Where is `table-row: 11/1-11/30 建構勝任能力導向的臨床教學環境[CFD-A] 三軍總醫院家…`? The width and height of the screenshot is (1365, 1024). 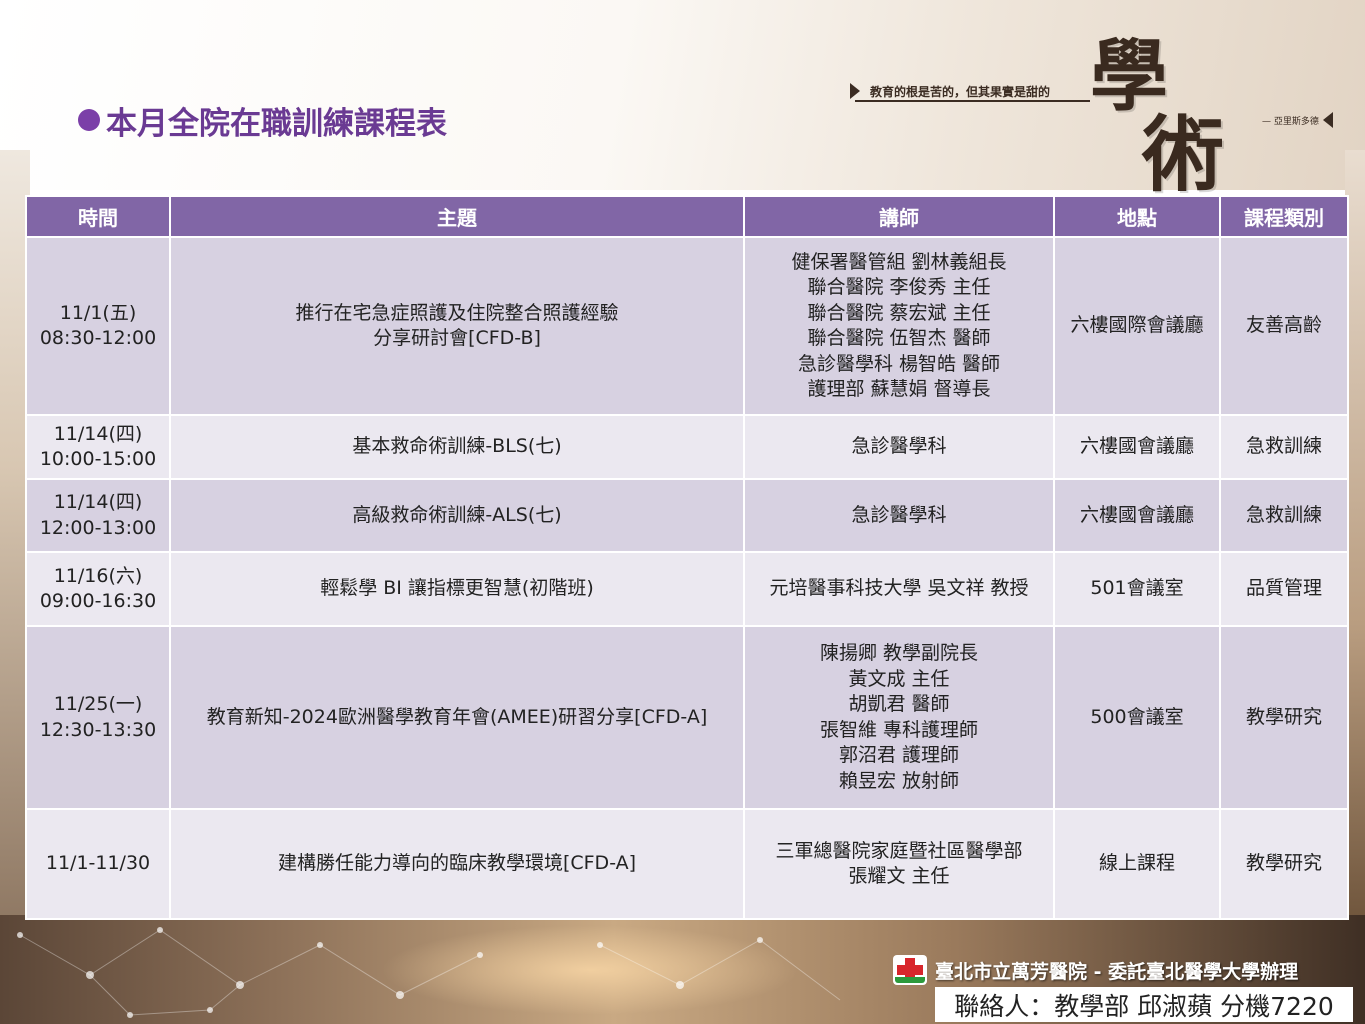 table-row: 11/1-11/30 建構勝任能力導向的臨床教學環境[CFD-A] 三軍總醫院家… is located at coordinates (687, 864).